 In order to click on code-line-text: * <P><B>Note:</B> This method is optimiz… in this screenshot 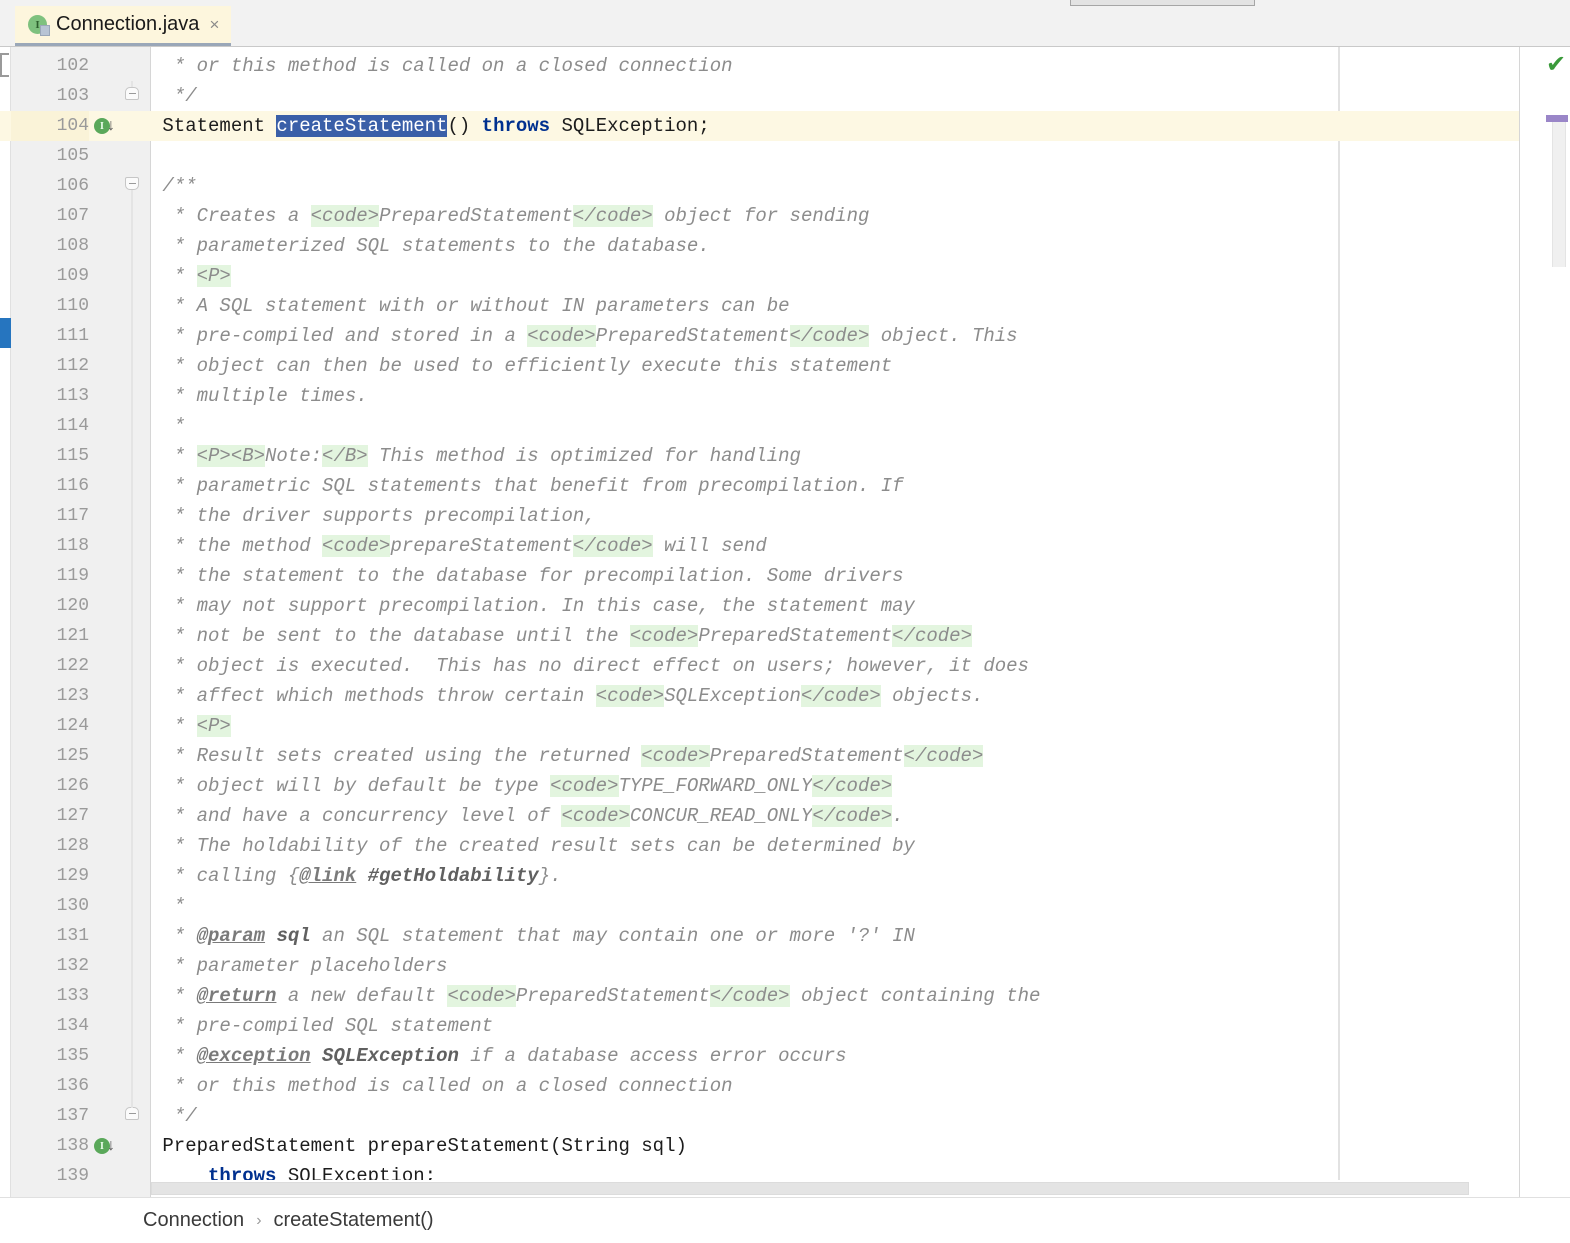, I will do `click(476, 456)`.